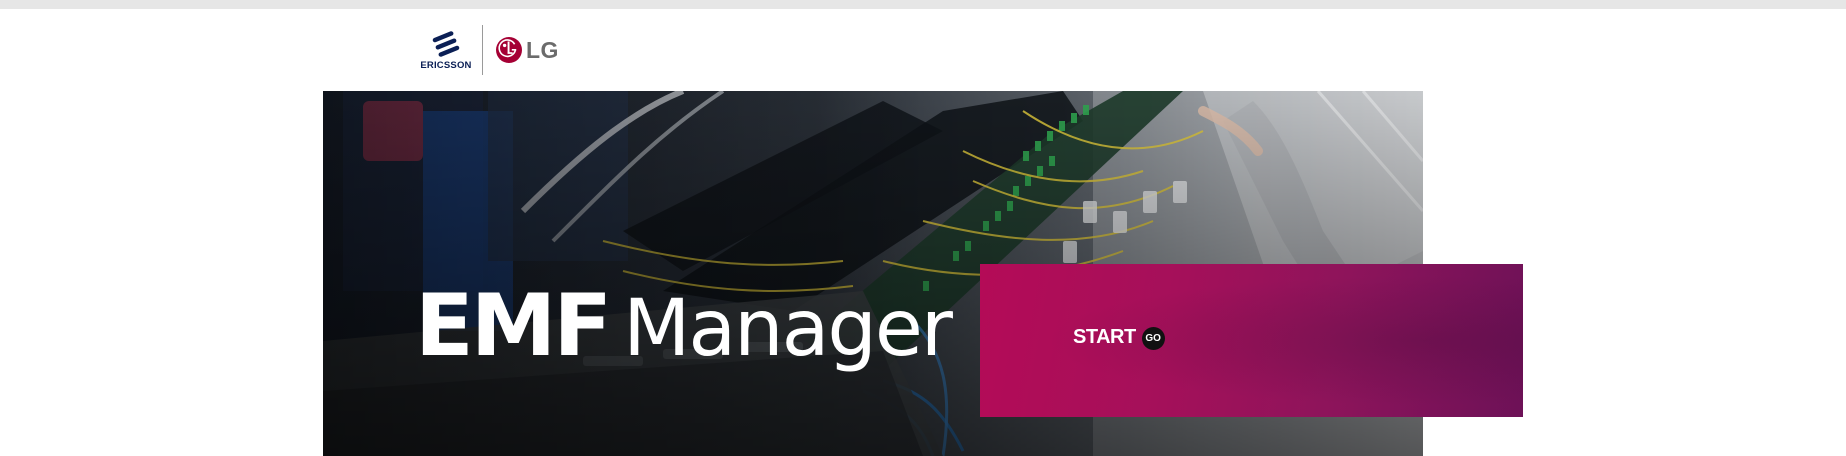 The height and width of the screenshot is (456, 1846). I want to click on lg-logo-icon, so click(509, 50).